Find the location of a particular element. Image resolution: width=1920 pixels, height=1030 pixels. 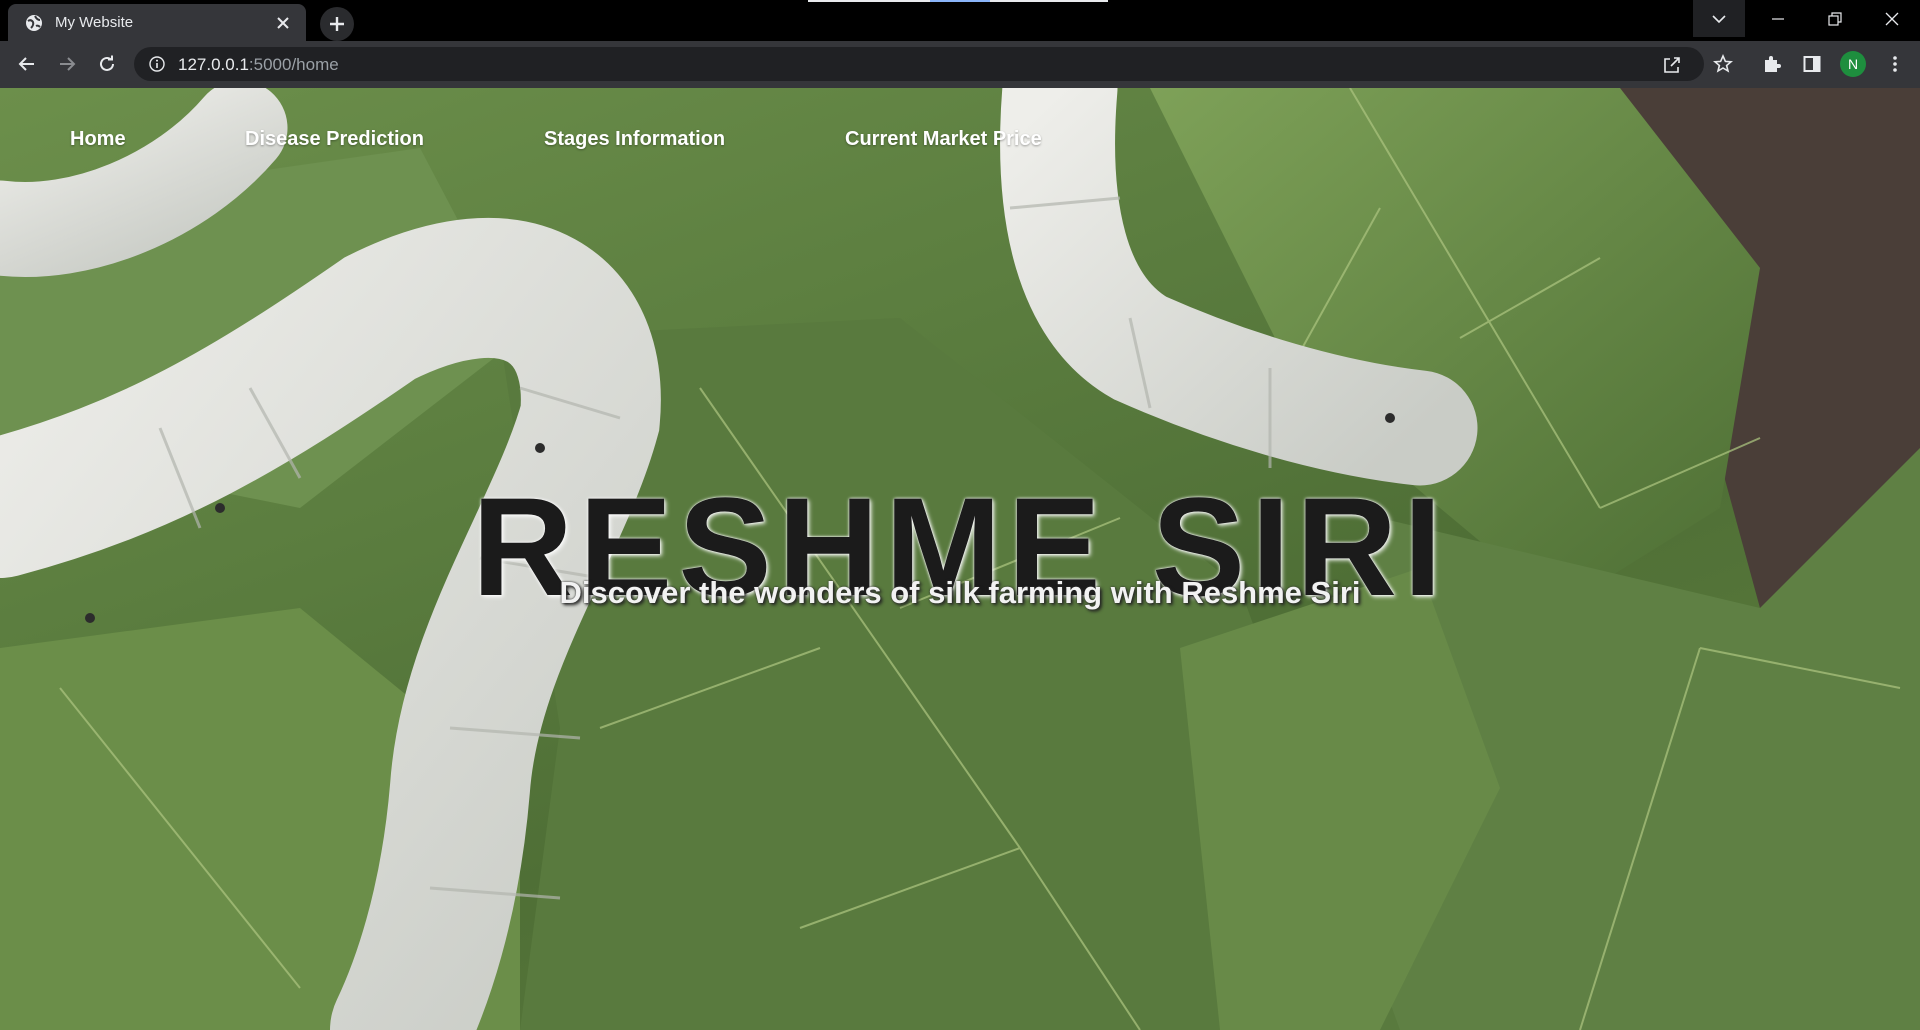

arrow-left-icon is located at coordinates (26, 64).